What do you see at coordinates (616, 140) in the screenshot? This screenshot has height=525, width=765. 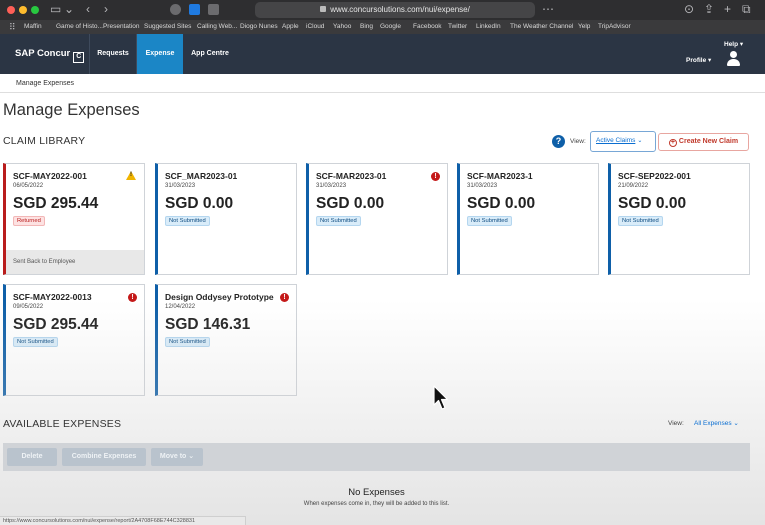 I see `view-select-value: Active Claims` at bounding box center [616, 140].